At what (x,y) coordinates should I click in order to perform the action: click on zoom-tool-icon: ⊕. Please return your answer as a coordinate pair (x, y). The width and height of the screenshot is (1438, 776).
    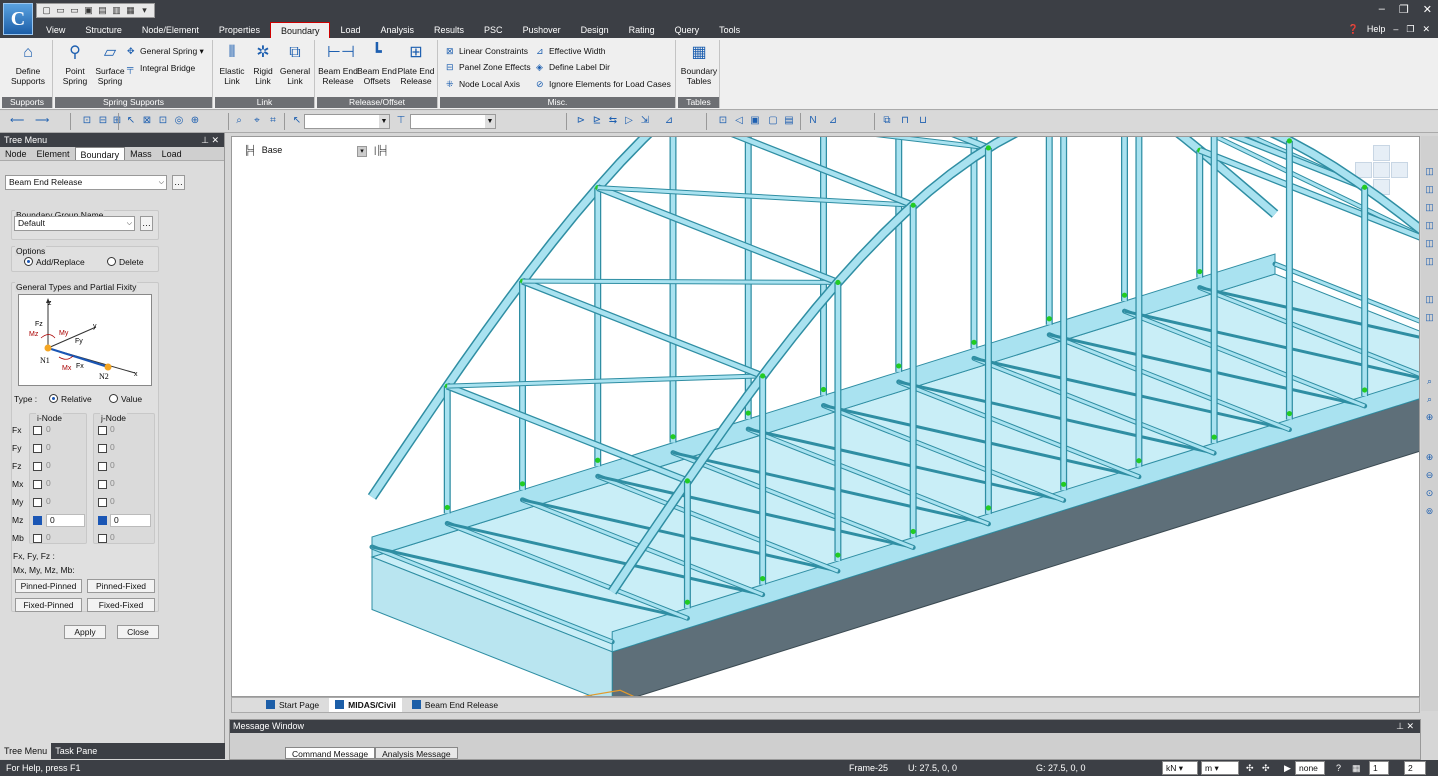
    Looking at the image, I should click on (1429, 417).